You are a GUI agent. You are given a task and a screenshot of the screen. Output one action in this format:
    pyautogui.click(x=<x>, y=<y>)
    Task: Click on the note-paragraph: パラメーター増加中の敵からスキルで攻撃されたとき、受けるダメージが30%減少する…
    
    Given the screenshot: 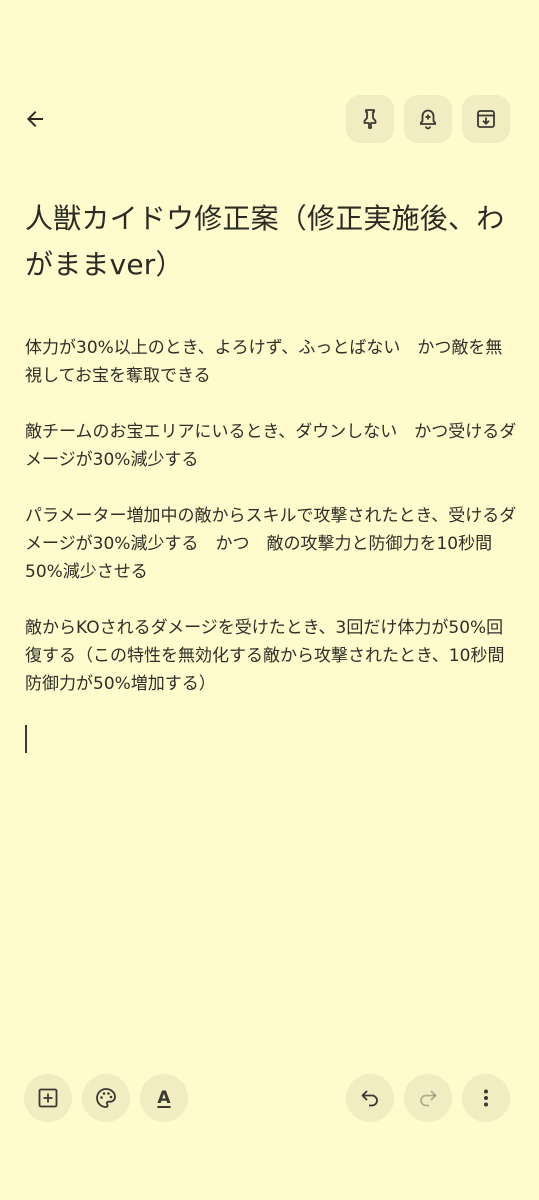 What is the action you would take?
    pyautogui.click(x=271, y=544)
    